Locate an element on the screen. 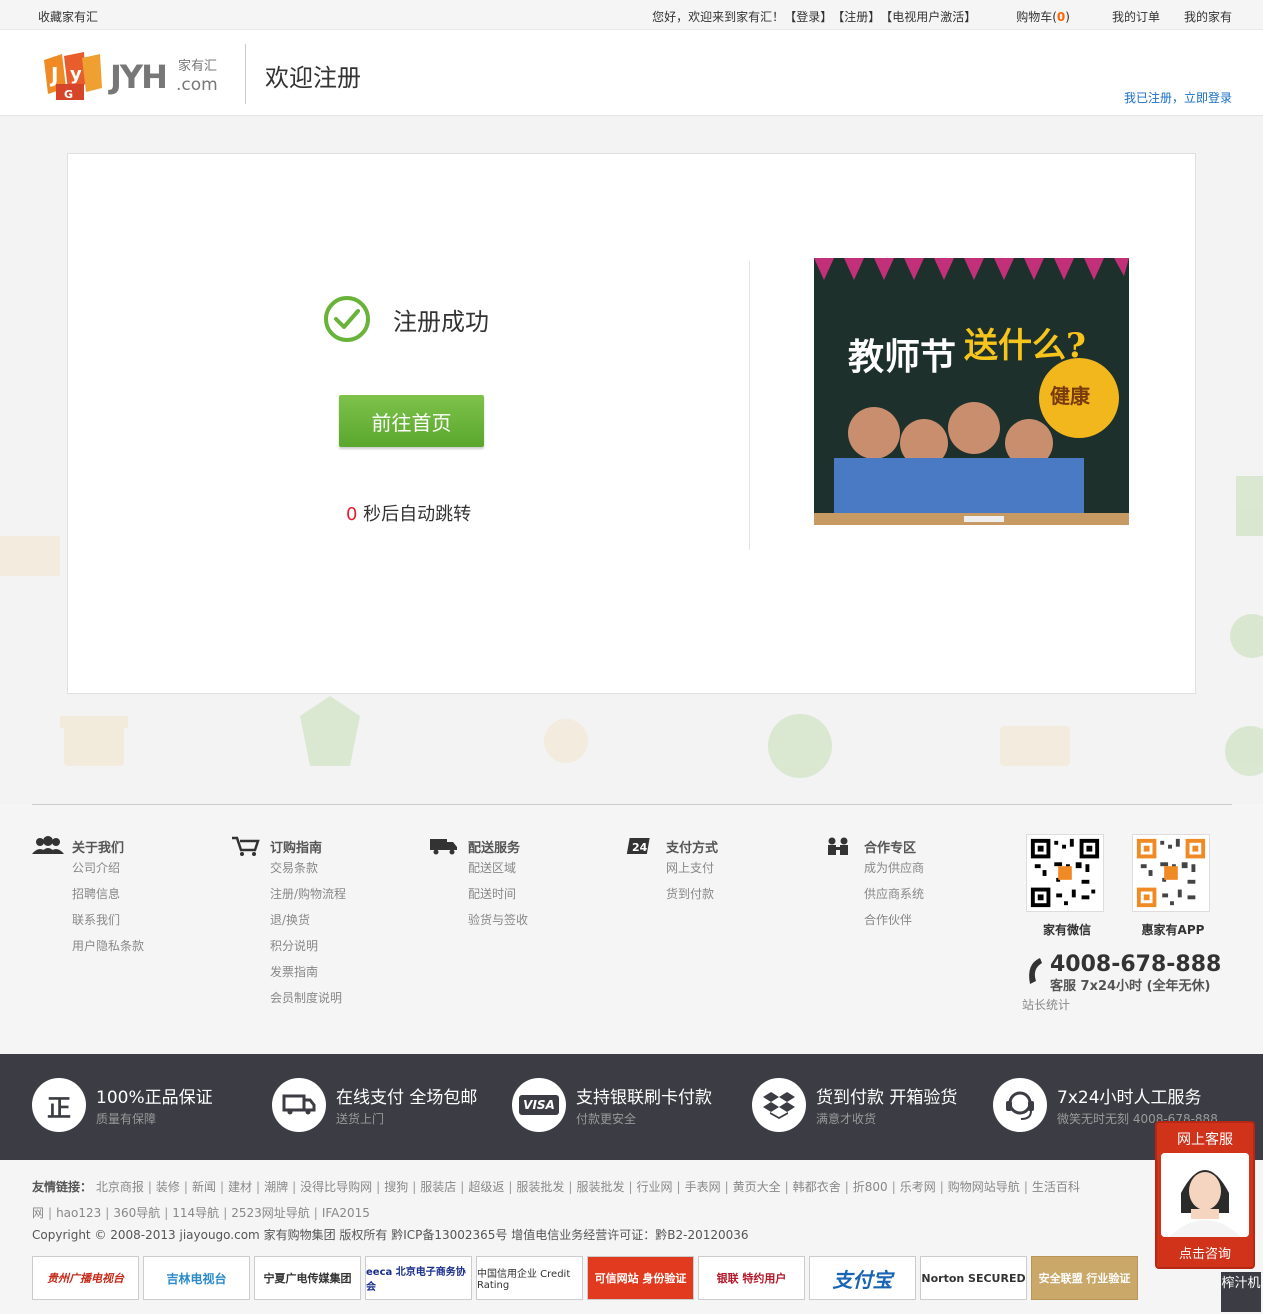 The height and width of the screenshot is (1314, 1263). footer-col-payment: 24 支付方式 网上支付 货到付款 is located at coordinates (672, 872).